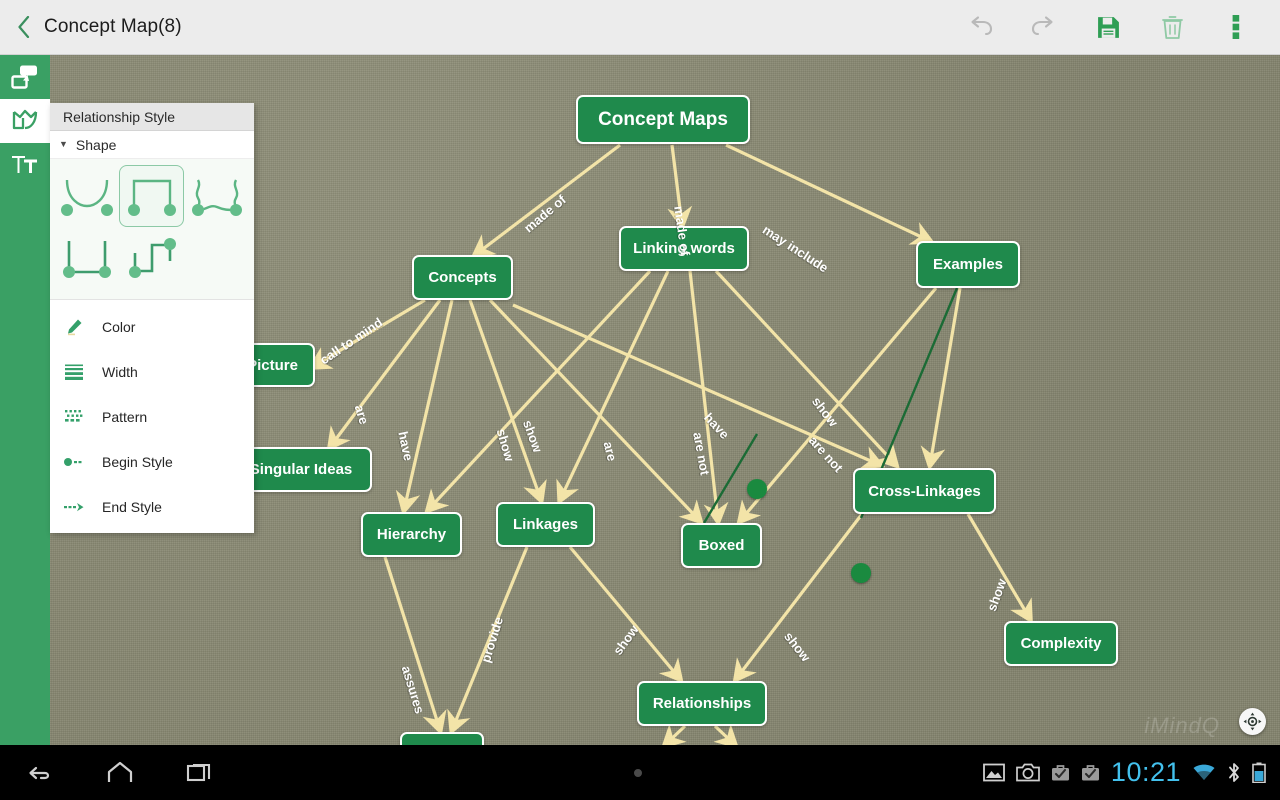 The width and height of the screenshot is (1280, 800). What do you see at coordinates (640, 27) in the screenshot?
I see `top-app-bar: Concept Map(8)` at bounding box center [640, 27].